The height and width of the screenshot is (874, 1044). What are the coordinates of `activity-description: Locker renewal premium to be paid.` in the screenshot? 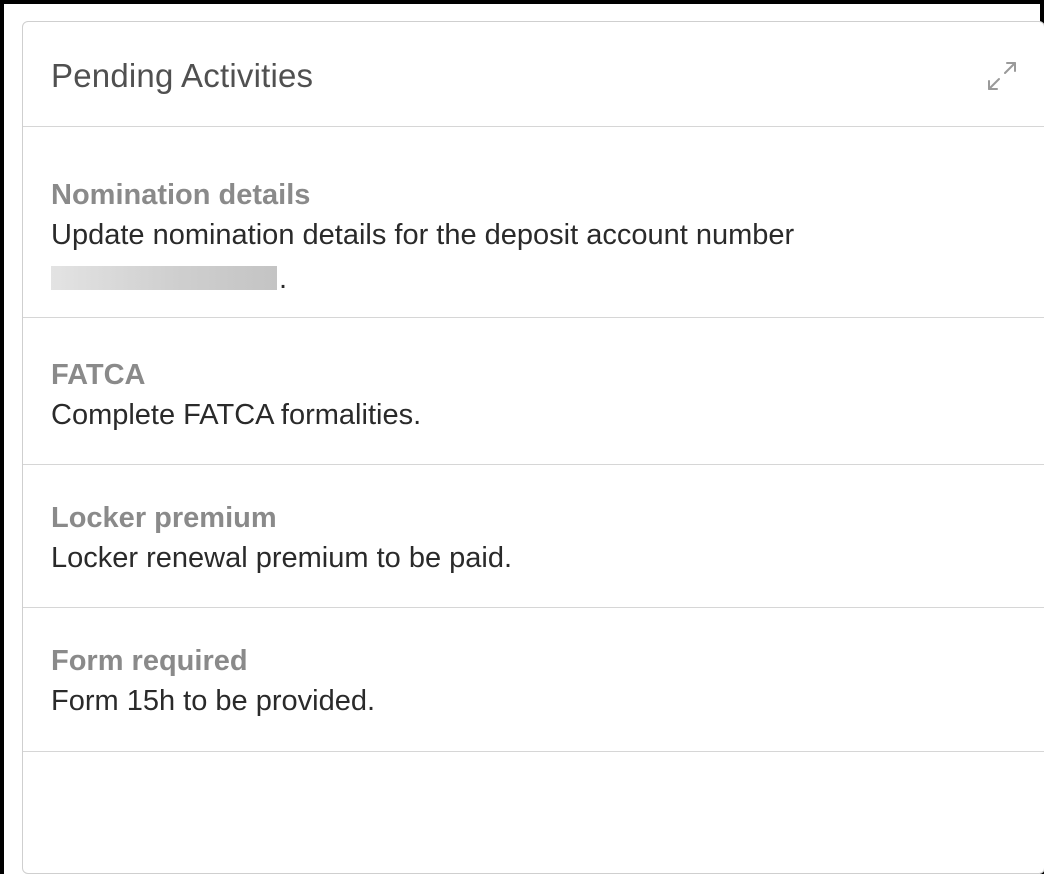 It's located at (282, 558).